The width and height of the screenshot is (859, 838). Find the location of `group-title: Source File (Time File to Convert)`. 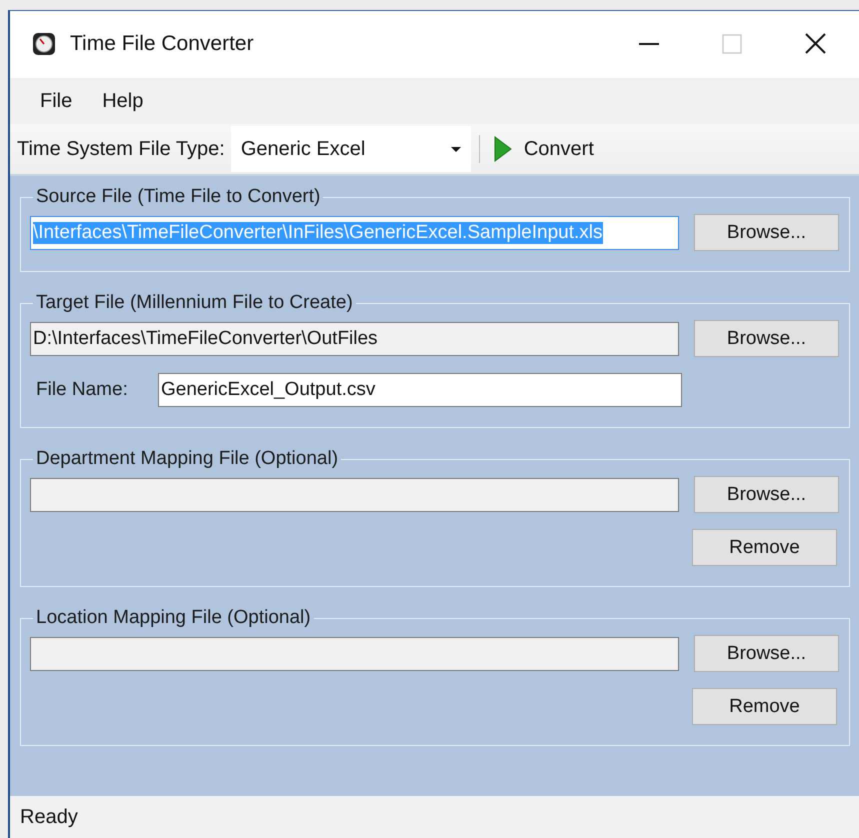

group-title: Source File (Time File to Convert) is located at coordinates (178, 197).